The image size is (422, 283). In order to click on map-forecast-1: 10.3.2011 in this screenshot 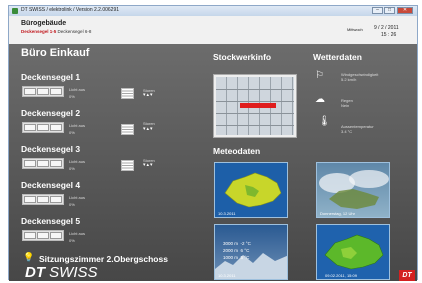, I will do `click(251, 190)`.